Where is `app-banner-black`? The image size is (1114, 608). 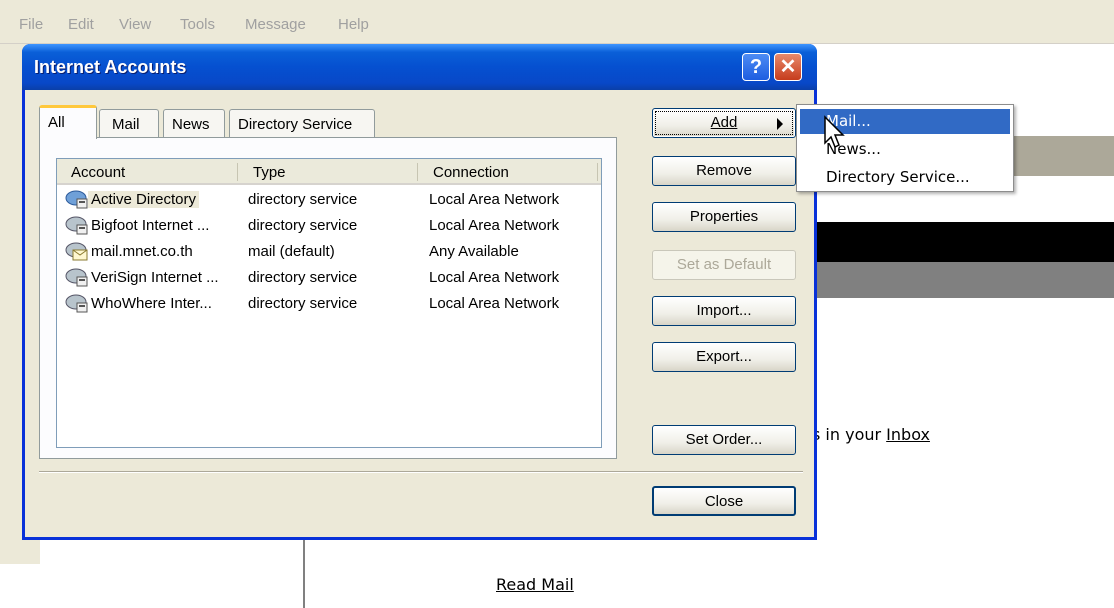 app-banner-black is located at coordinates (947, 242).